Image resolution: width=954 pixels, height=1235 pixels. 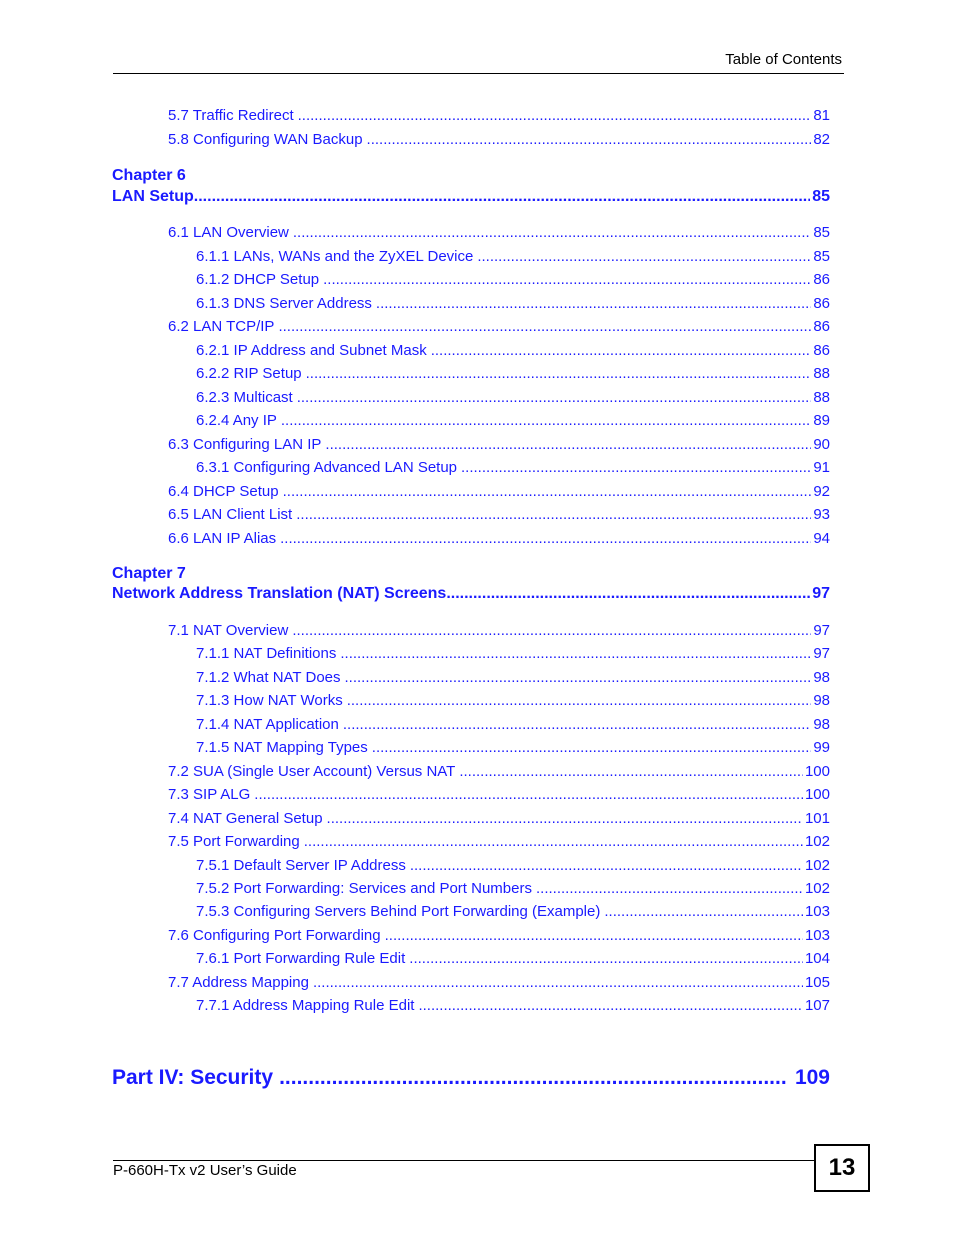 What do you see at coordinates (499, 630) in the screenshot?
I see `toc-entry: 7.1 NAT Overview 97` at bounding box center [499, 630].